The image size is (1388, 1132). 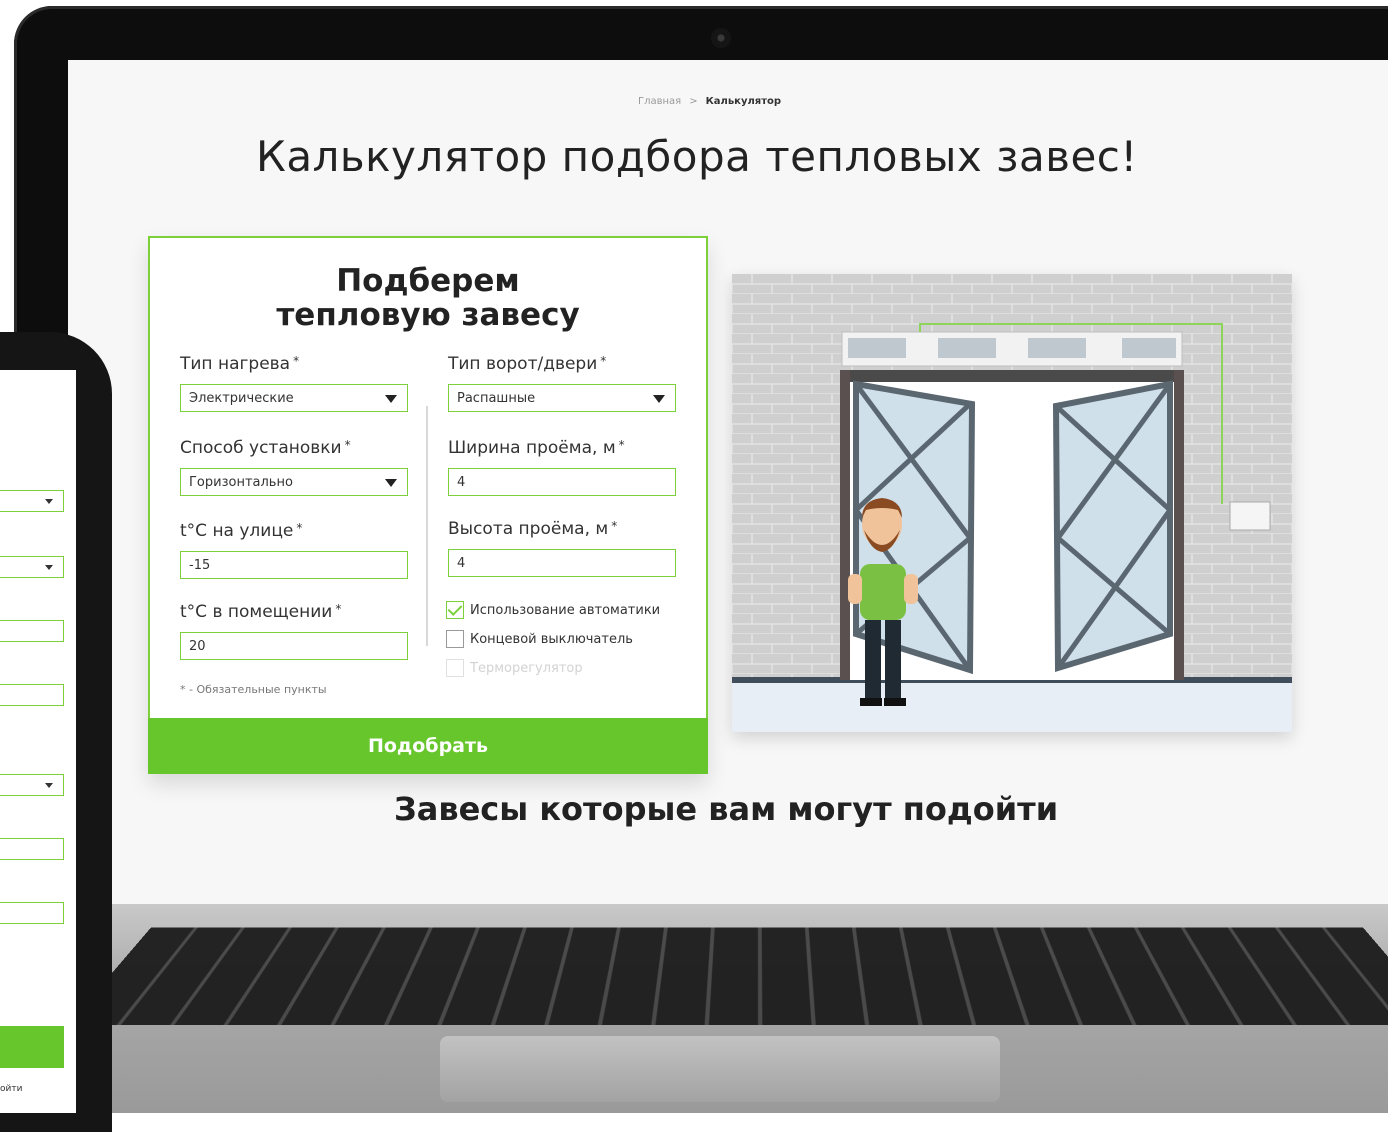 I want to click on opening-width-input: 4, so click(x=562, y=482).